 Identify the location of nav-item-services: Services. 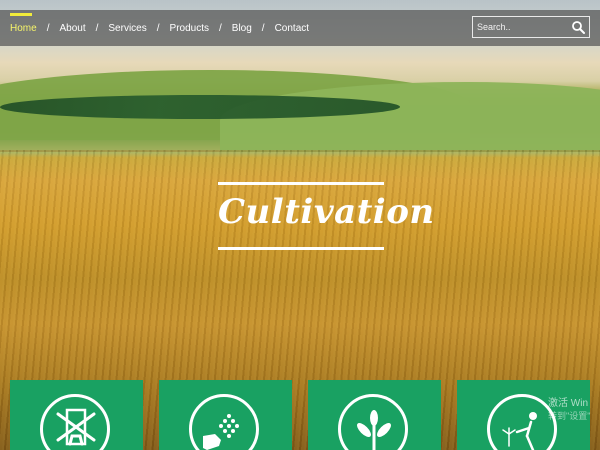
(127, 28).